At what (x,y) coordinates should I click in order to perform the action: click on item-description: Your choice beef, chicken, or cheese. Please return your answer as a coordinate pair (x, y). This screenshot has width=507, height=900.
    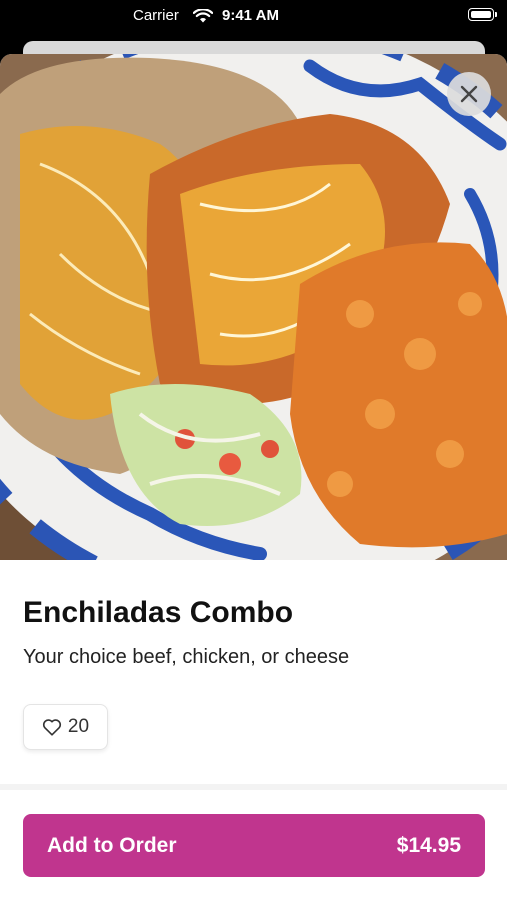
    Looking at the image, I should click on (186, 657).